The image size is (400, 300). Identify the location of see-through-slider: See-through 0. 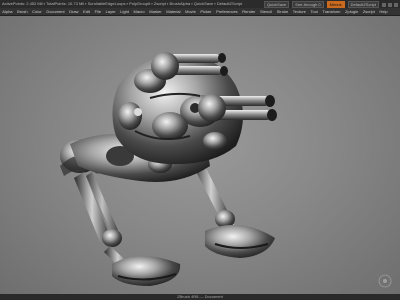
(308, 4).